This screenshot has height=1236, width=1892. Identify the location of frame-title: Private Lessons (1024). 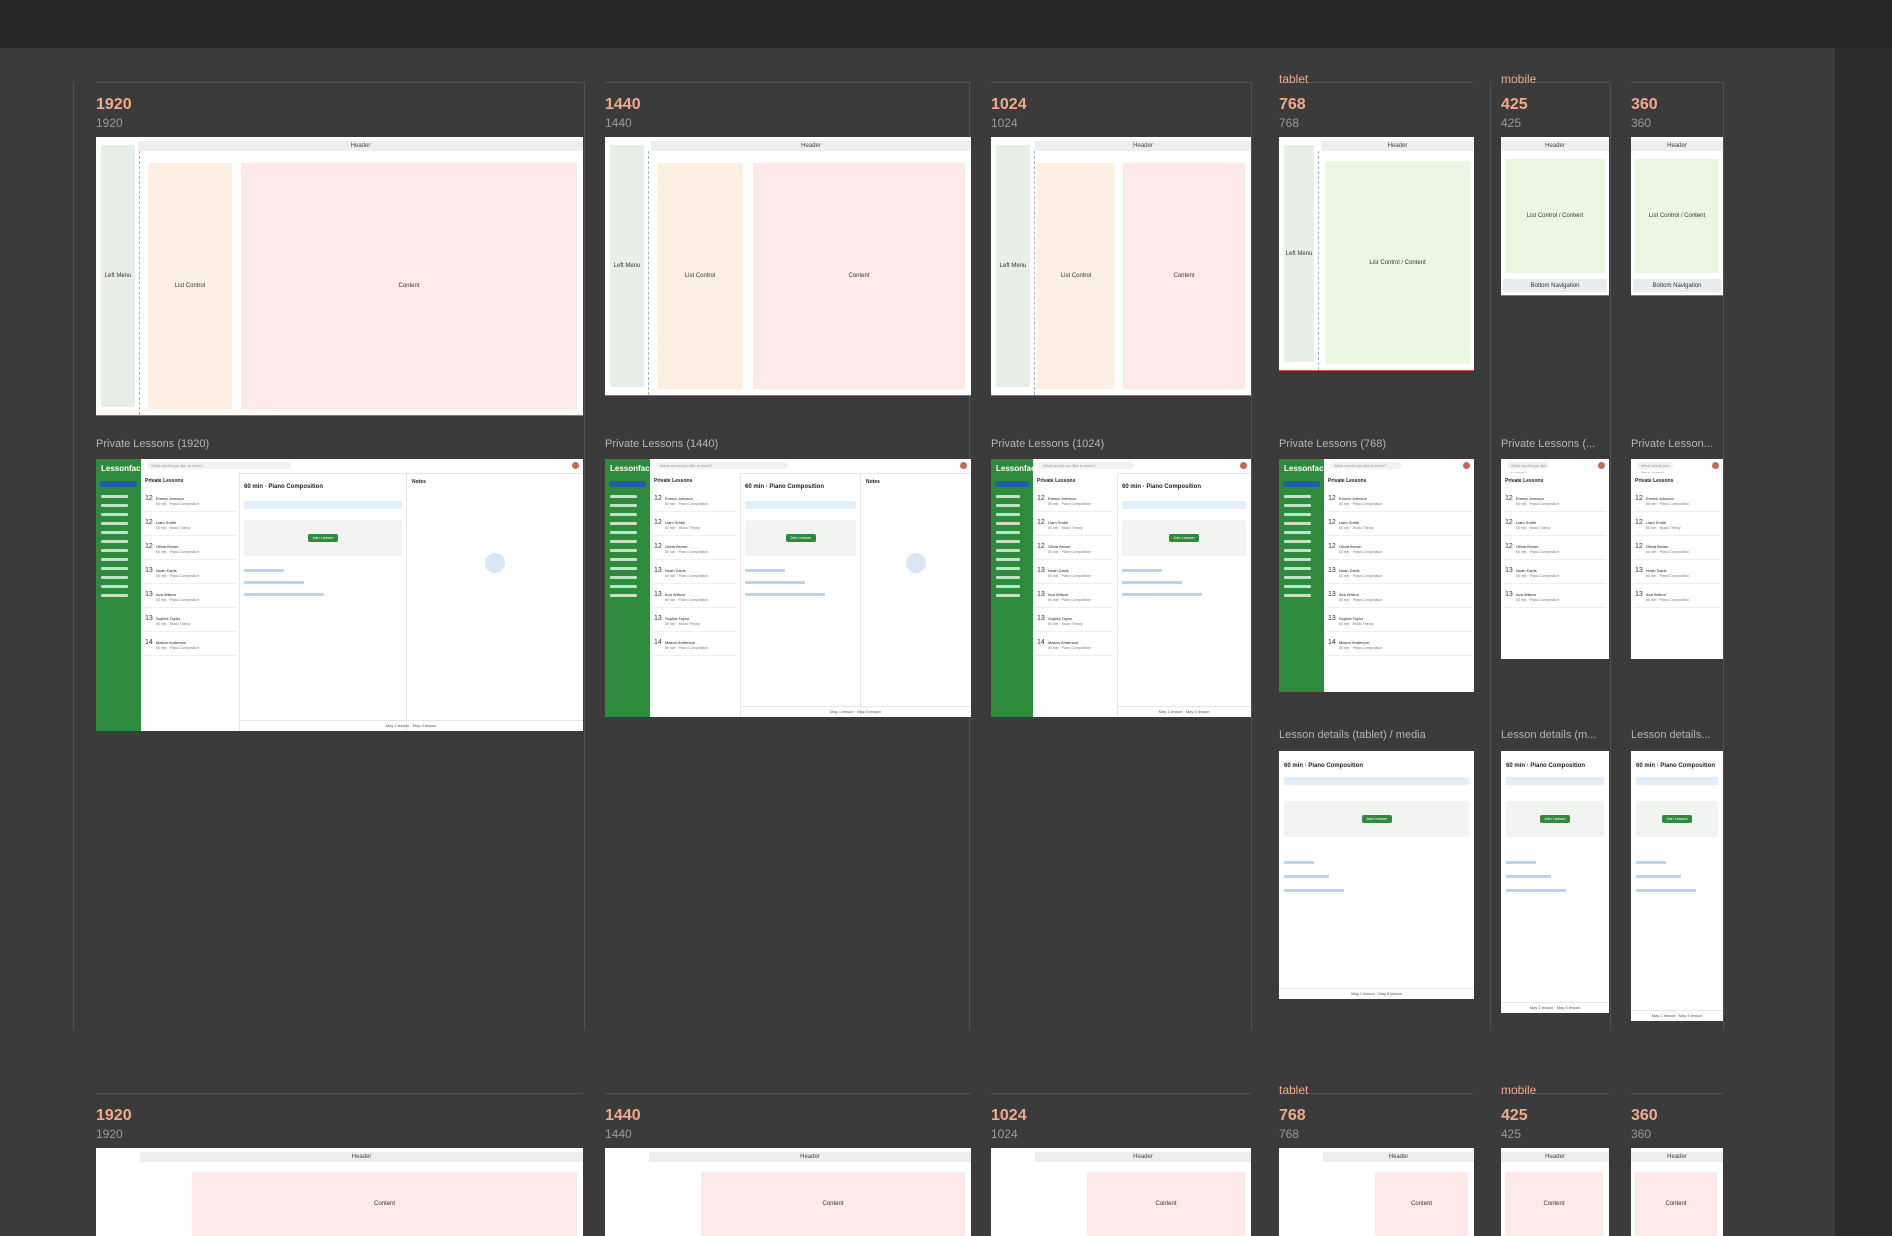
(1121, 444).